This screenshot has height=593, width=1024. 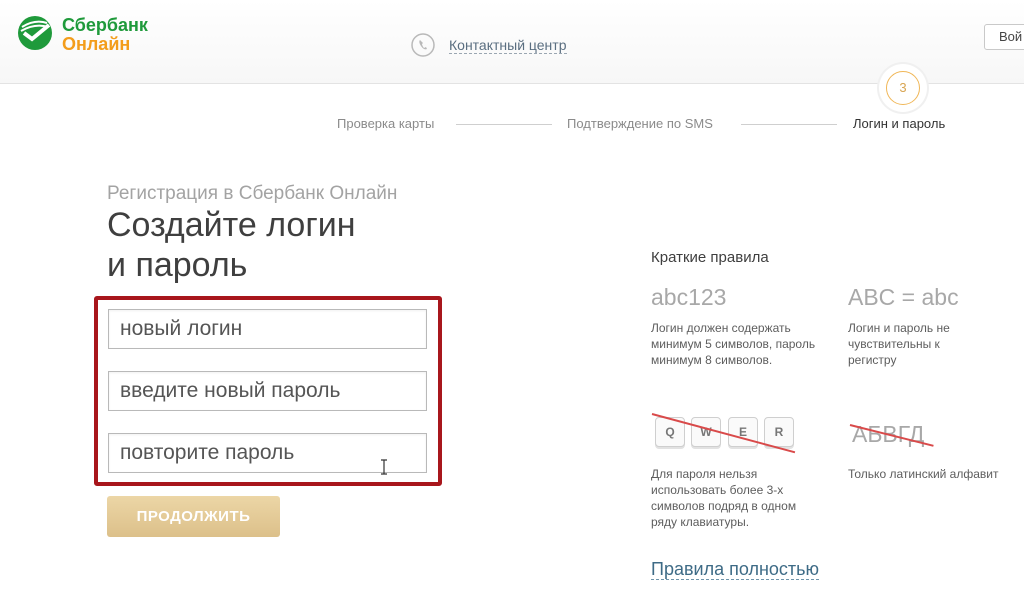 I want to click on step-indicator: 3, so click(x=903, y=88).